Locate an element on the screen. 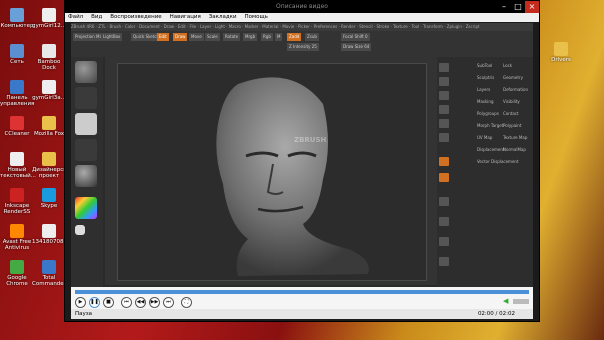  brush-thumb is located at coordinates (86, 72).